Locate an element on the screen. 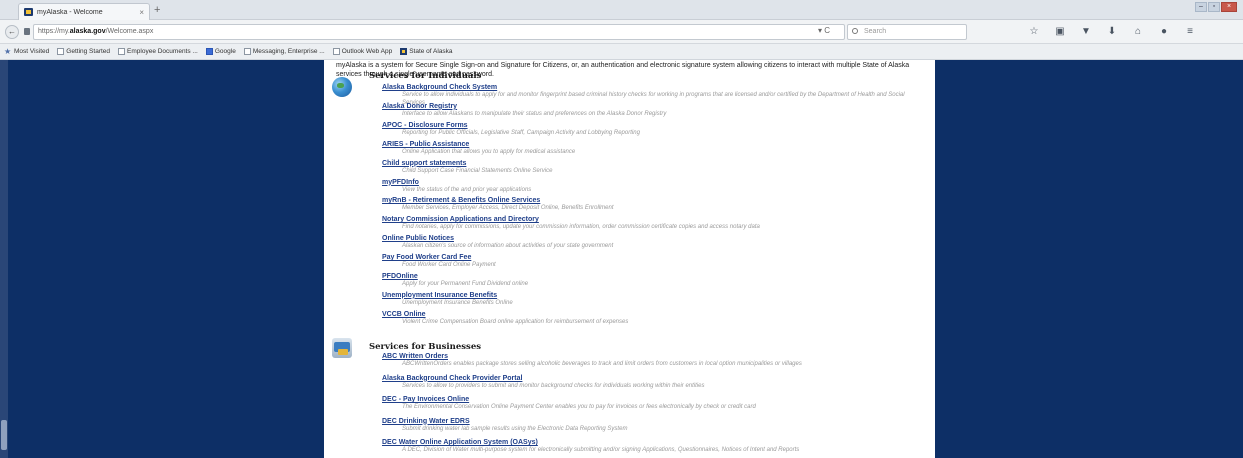 This screenshot has height=458, width=1243. google-icon is located at coordinates (209, 51).